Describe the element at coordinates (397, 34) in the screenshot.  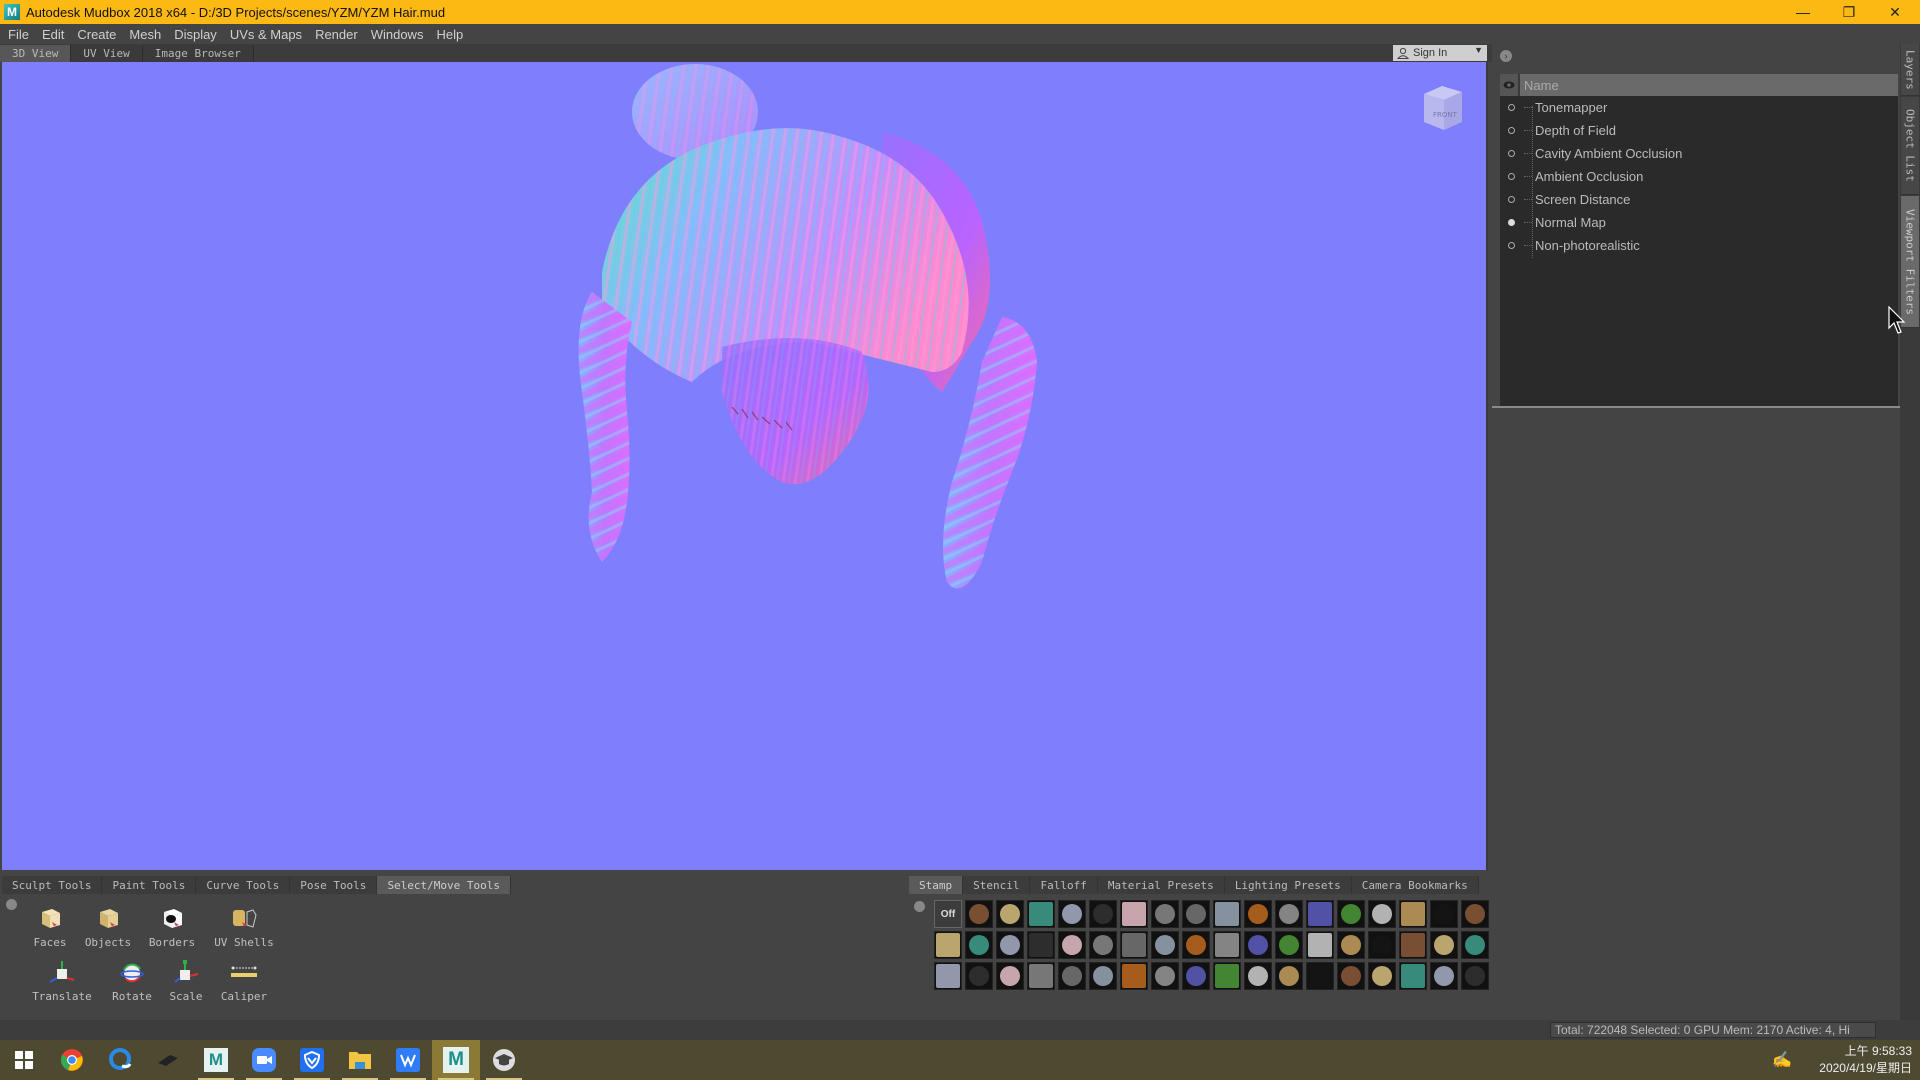
I see `menu-windows: Windows` at that location.